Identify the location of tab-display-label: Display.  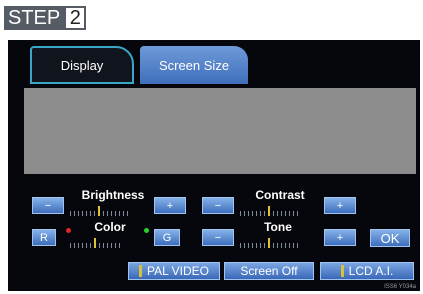
(82, 65).